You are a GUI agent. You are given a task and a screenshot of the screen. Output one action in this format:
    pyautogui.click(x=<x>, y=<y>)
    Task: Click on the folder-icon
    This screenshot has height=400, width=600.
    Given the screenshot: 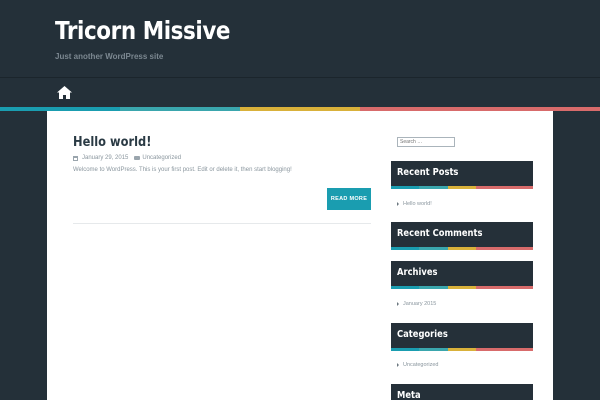 What is the action you would take?
    pyautogui.click(x=137, y=158)
    